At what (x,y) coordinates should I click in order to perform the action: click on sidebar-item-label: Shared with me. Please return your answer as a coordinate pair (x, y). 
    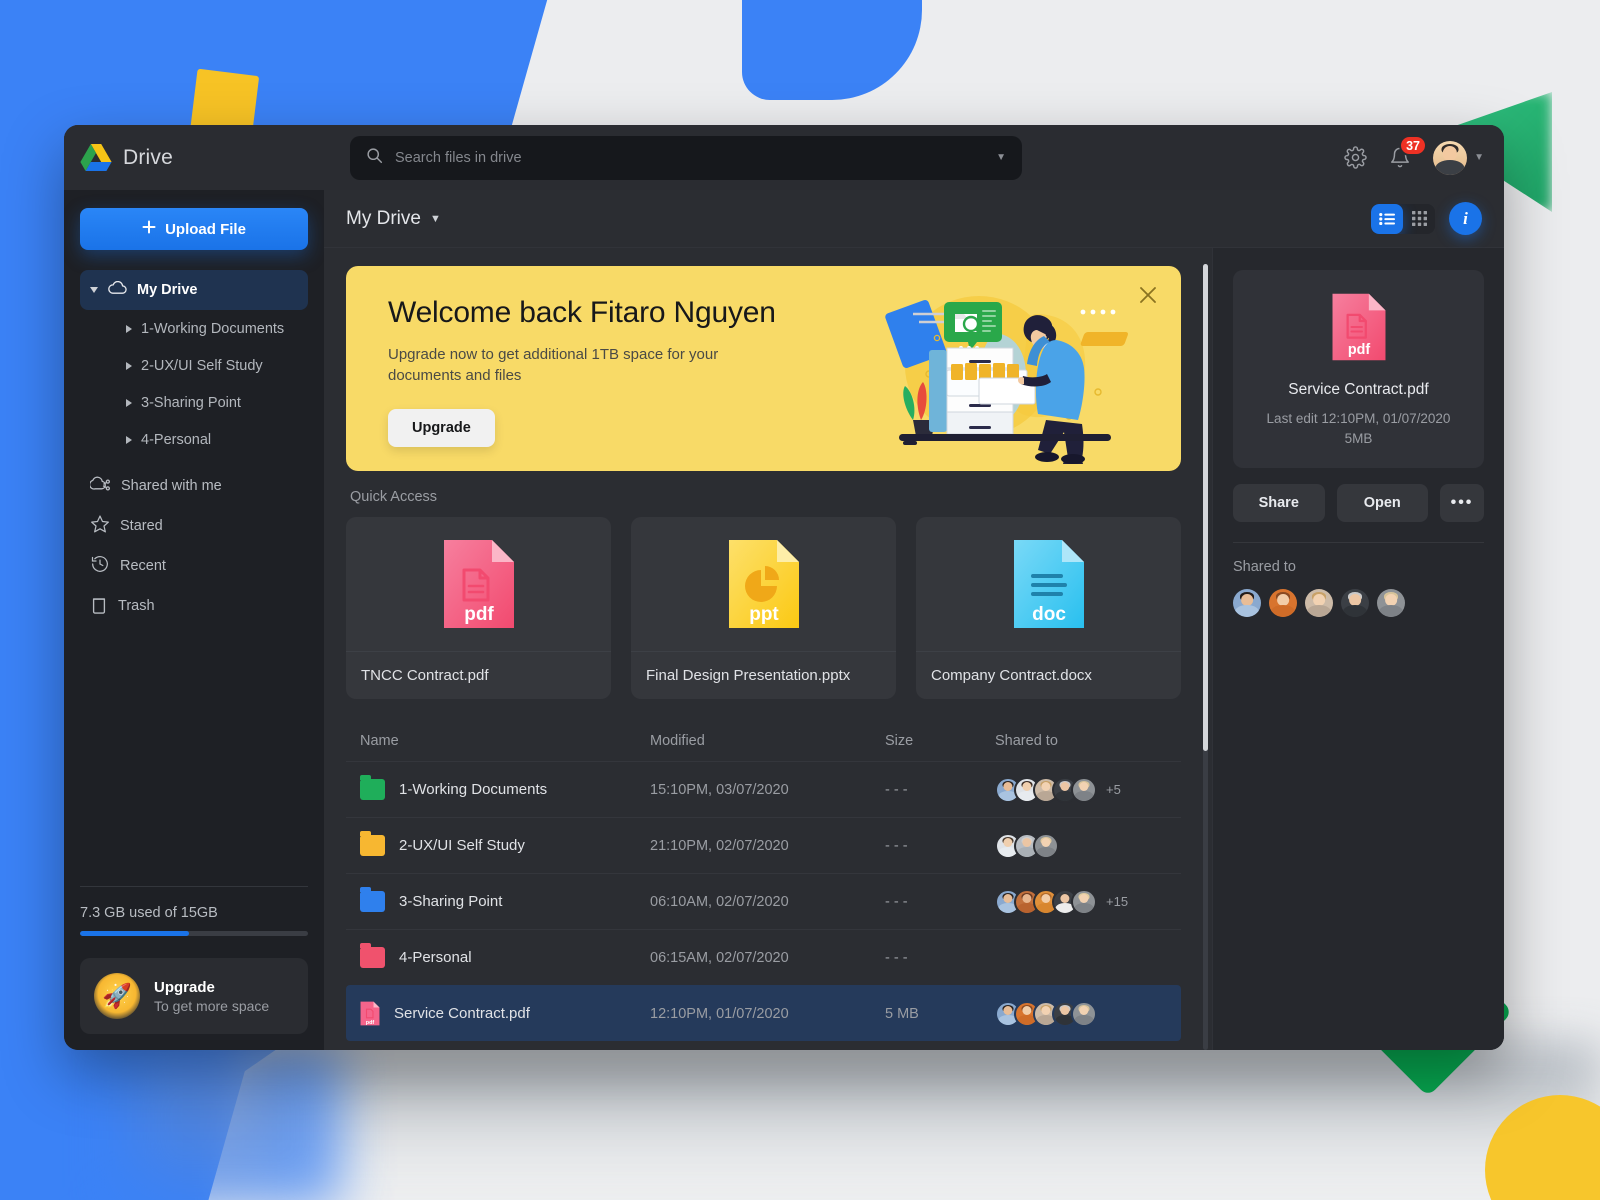
    Looking at the image, I should click on (171, 486).